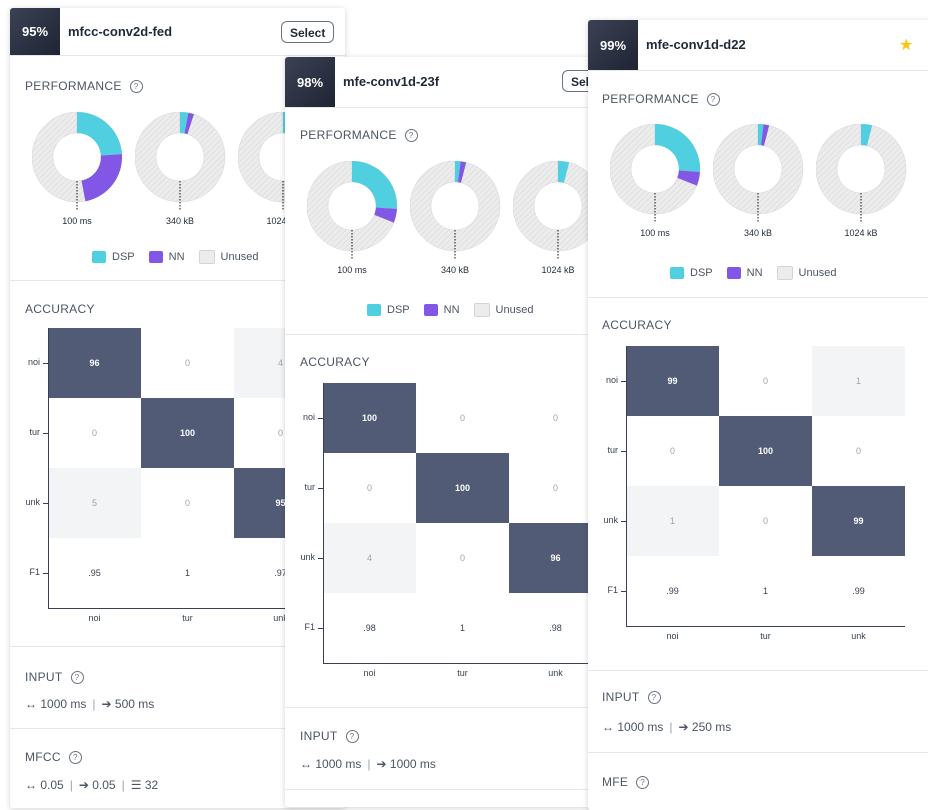 This screenshot has width=928, height=810. What do you see at coordinates (667, 727) in the screenshot?
I see `input-params: ↔ 1000 ms | ➔ 250 ms` at bounding box center [667, 727].